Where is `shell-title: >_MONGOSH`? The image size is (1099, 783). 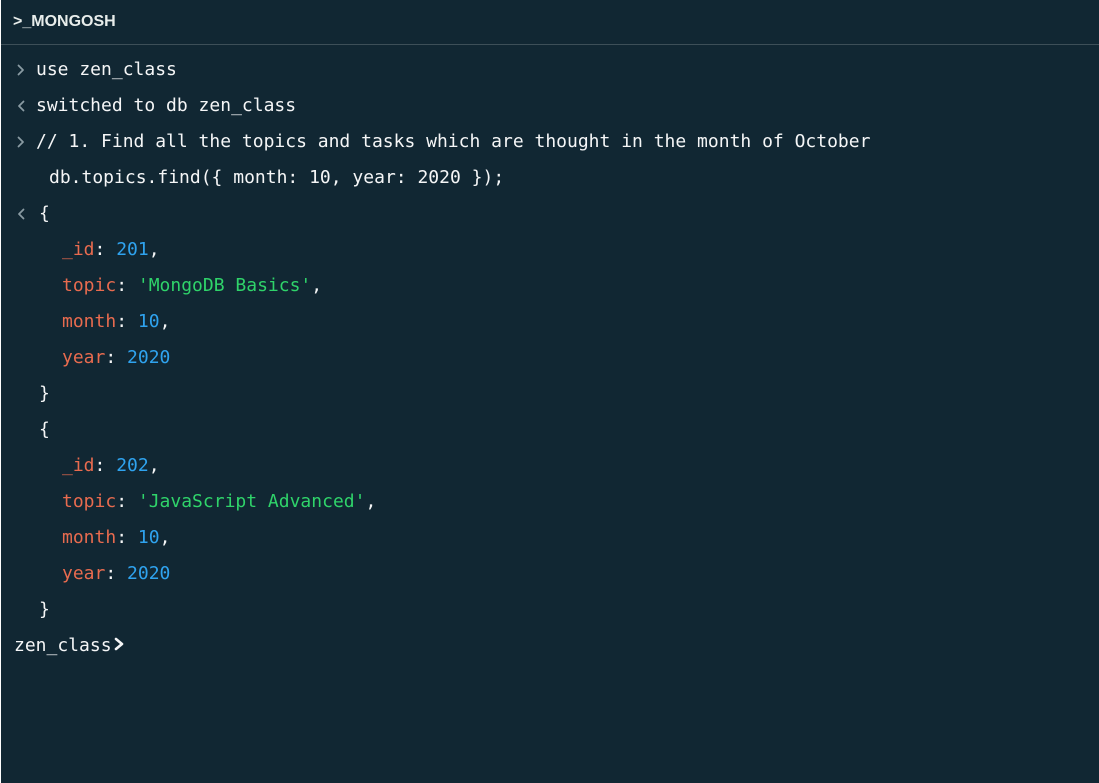
shell-title: >_MONGOSH is located at coordinates (64, 21).